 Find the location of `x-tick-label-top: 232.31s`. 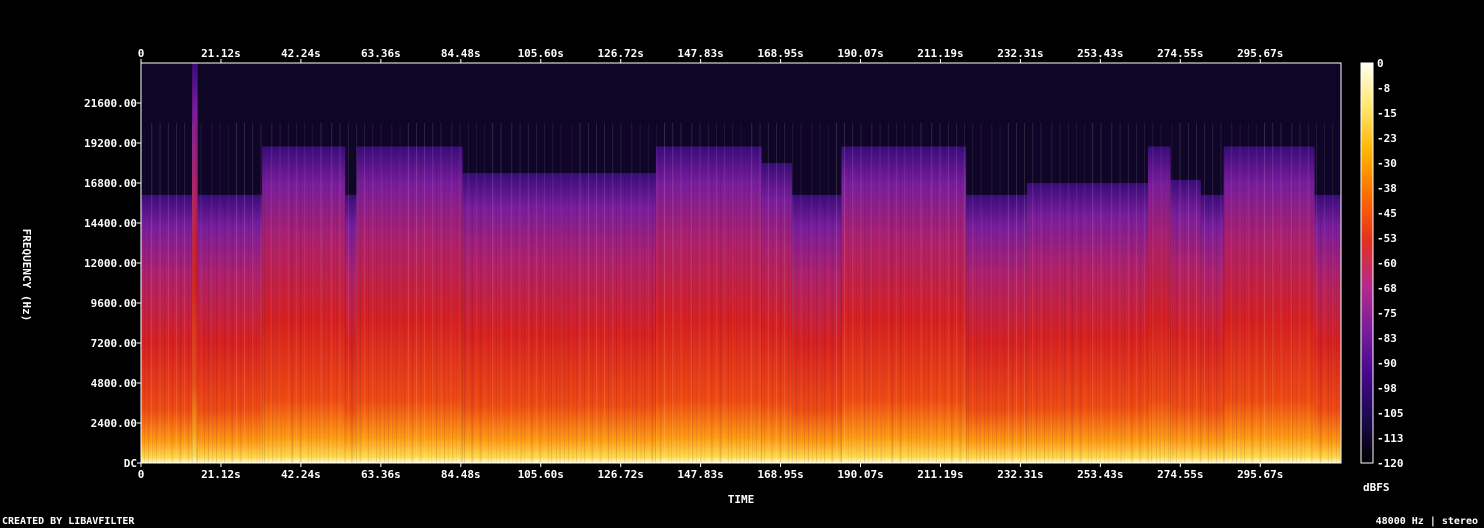

x-tick-label-top: 232.31s is located at coordinates (1020, 53).